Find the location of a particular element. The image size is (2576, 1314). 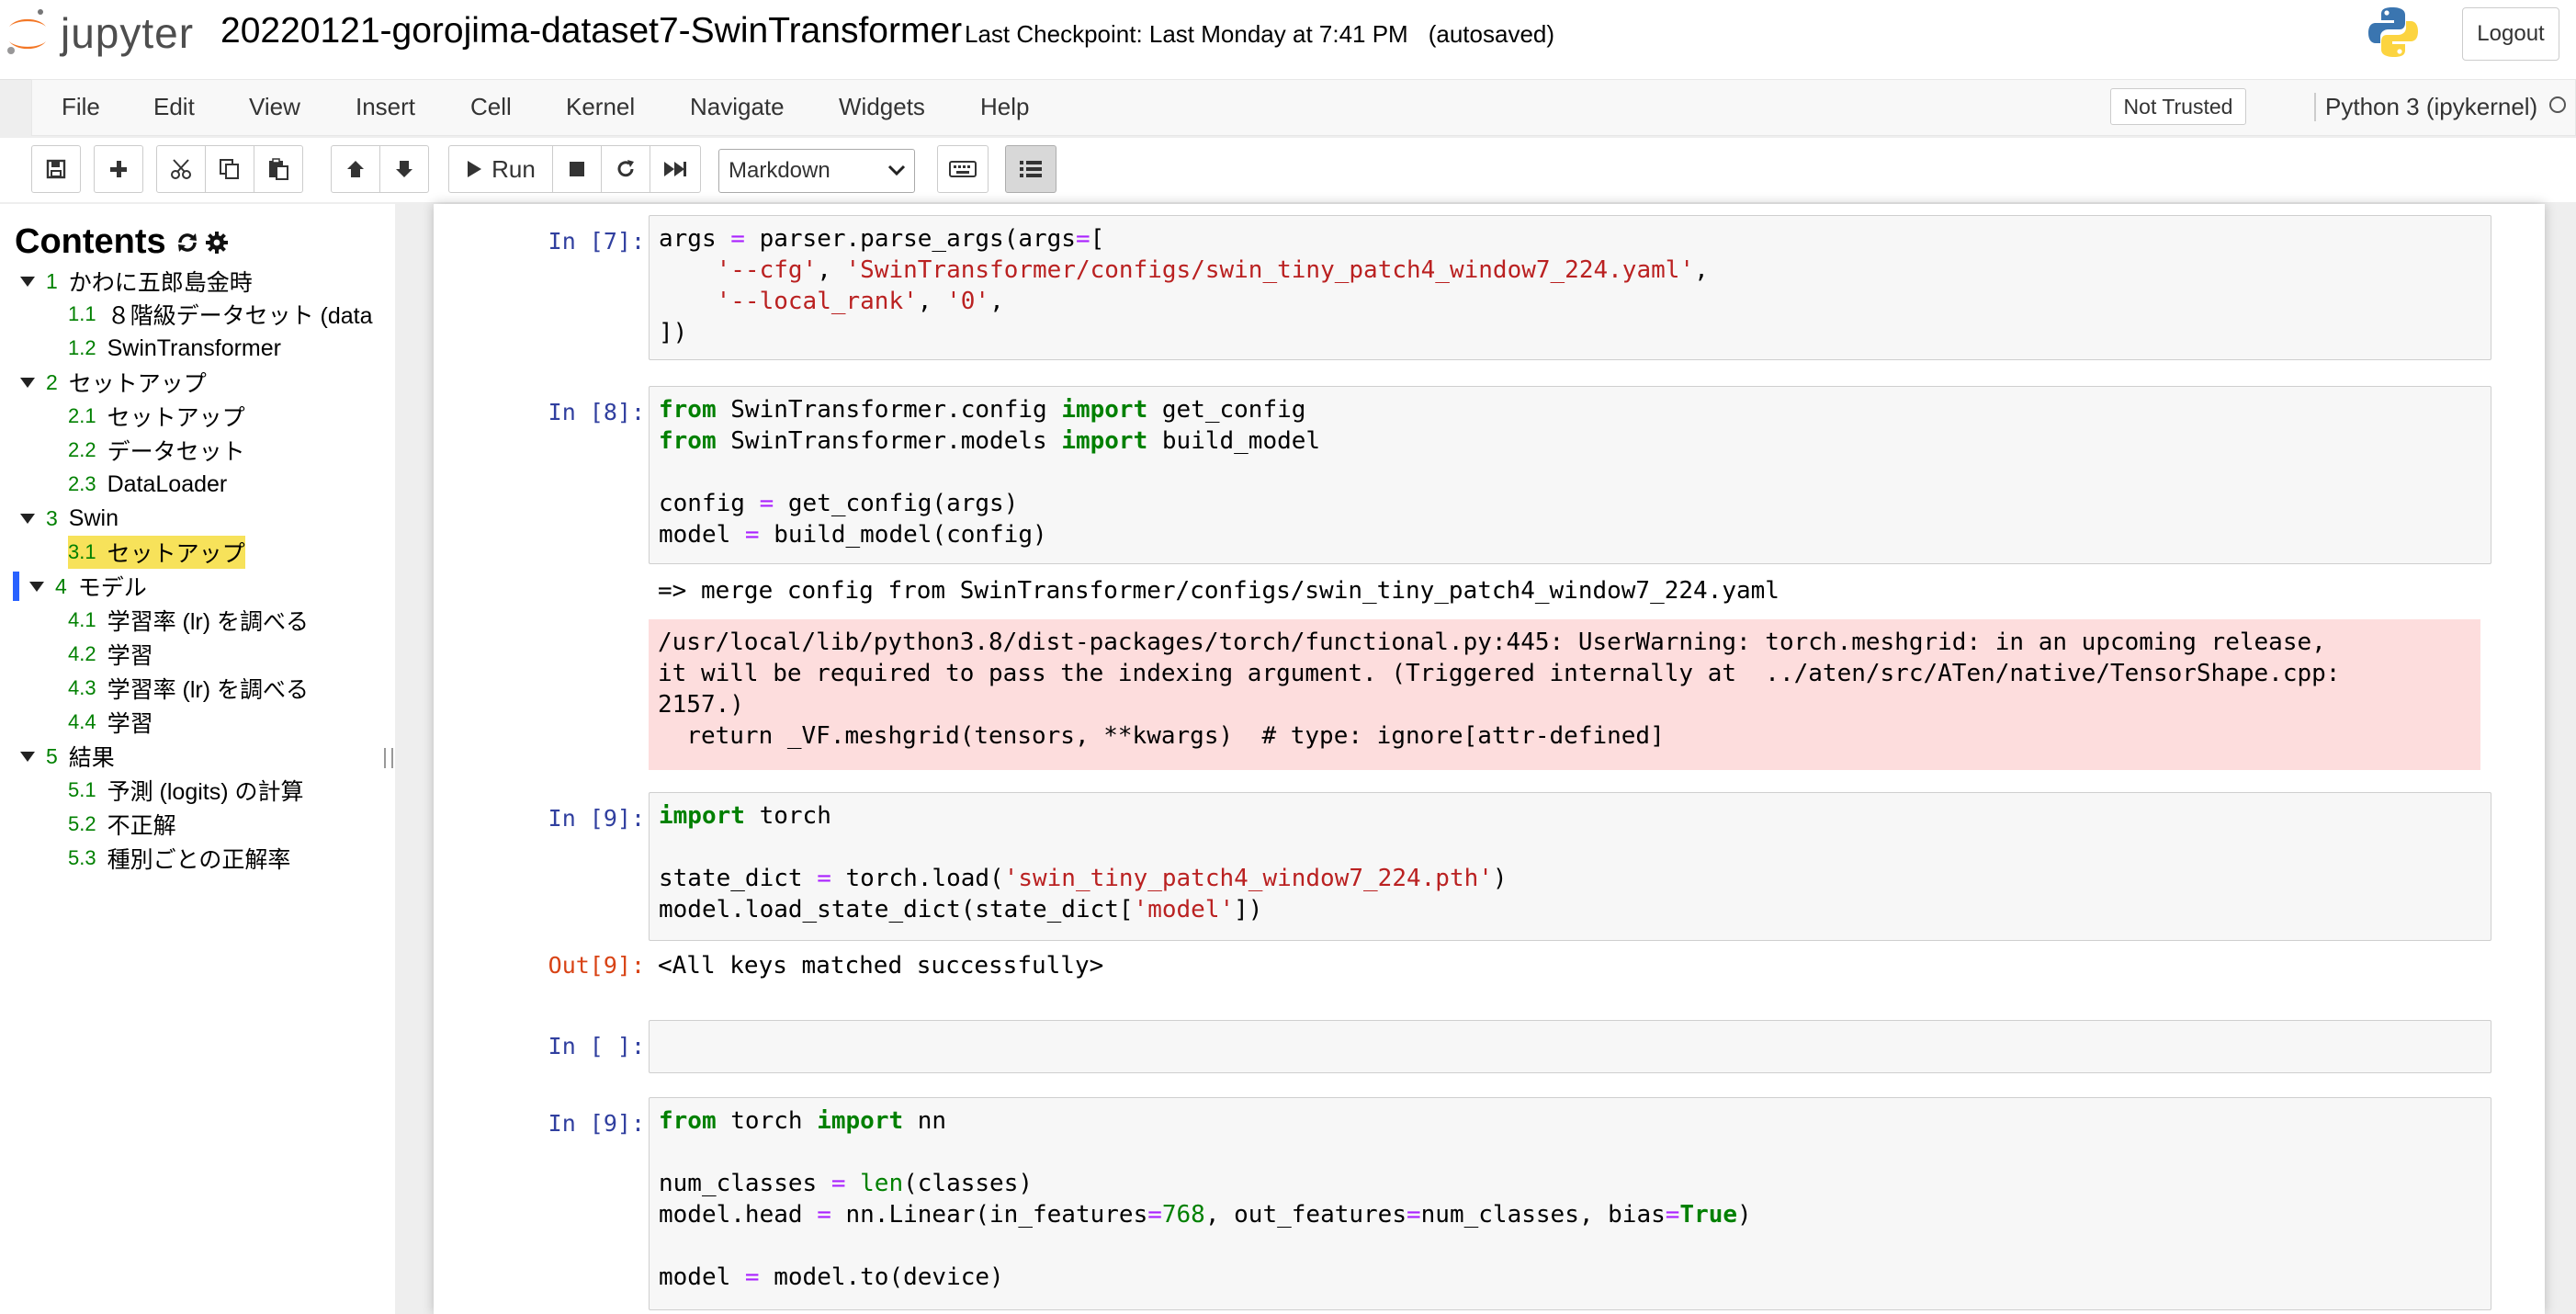

toc-item-2-2: 2.2 データセット is located at coordinates (156, 451).